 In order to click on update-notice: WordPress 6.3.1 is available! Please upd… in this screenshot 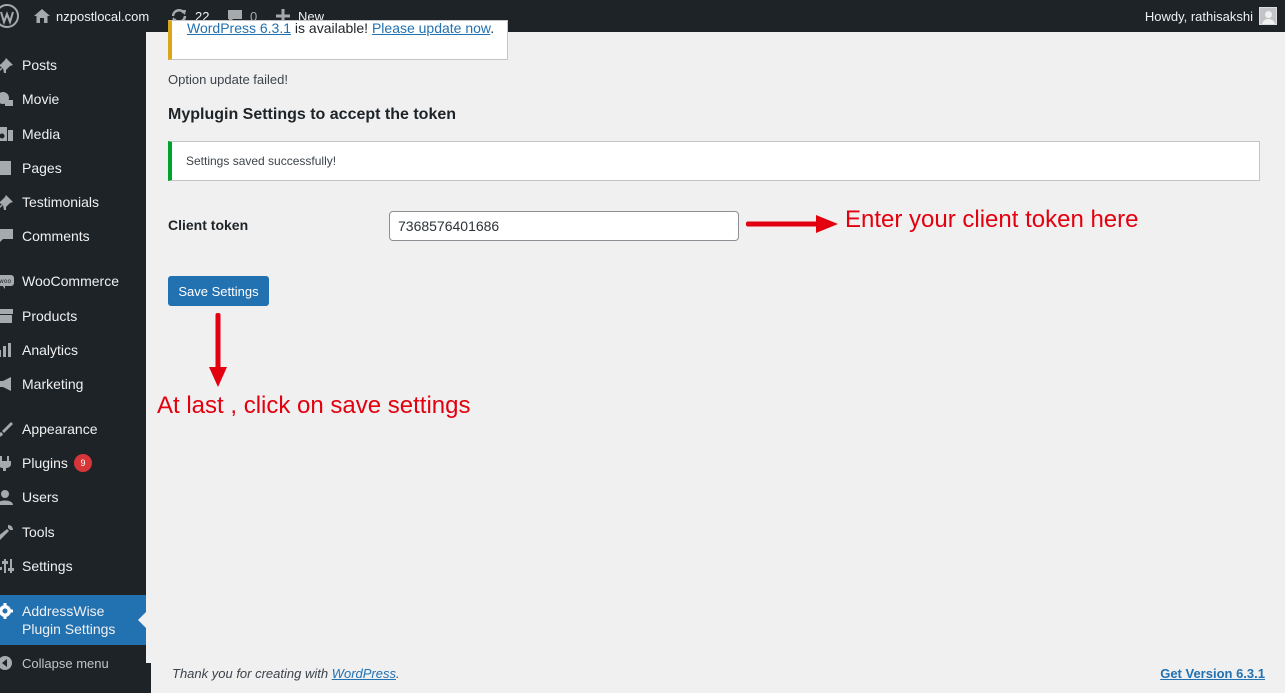, I will do `click(338, 40)`.